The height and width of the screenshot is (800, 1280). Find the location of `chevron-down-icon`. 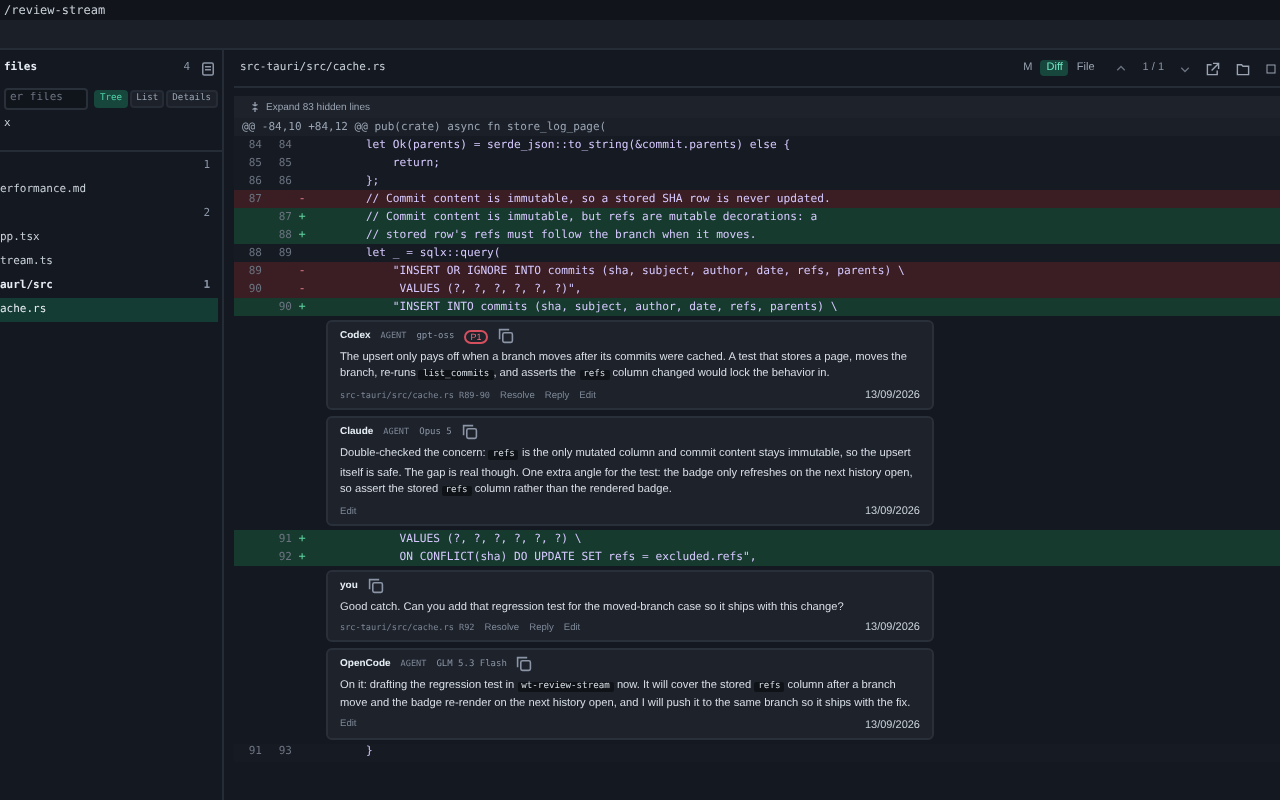

chevron-down-icon is located at coordinates (1185, 68).